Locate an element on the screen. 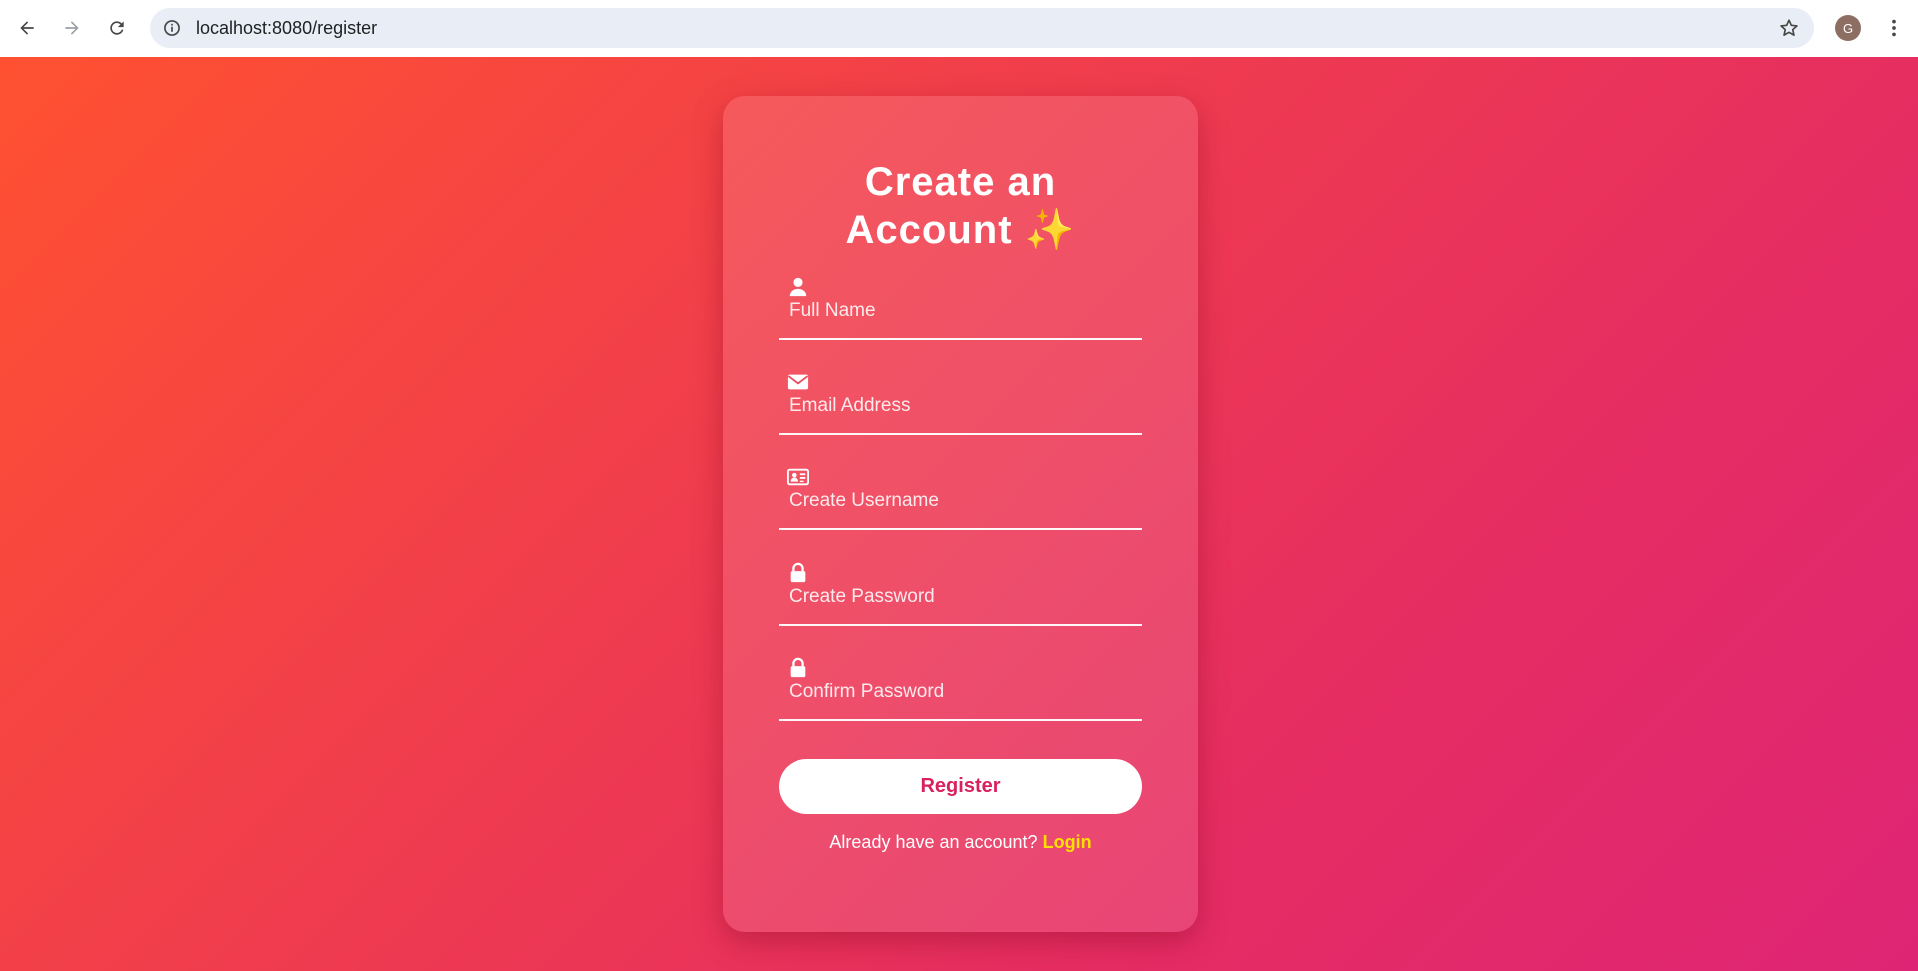 This screenshot has height=971, width=1918. arrow-right-icon is located at coordinates (72, 28).